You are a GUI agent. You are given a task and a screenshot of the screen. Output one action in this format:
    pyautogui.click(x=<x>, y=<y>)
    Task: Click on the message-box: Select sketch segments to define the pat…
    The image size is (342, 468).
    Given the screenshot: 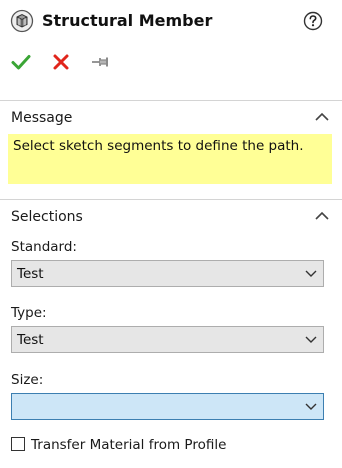 What is the action you would take?
    pyautogui.click(x=170, y=159)
    